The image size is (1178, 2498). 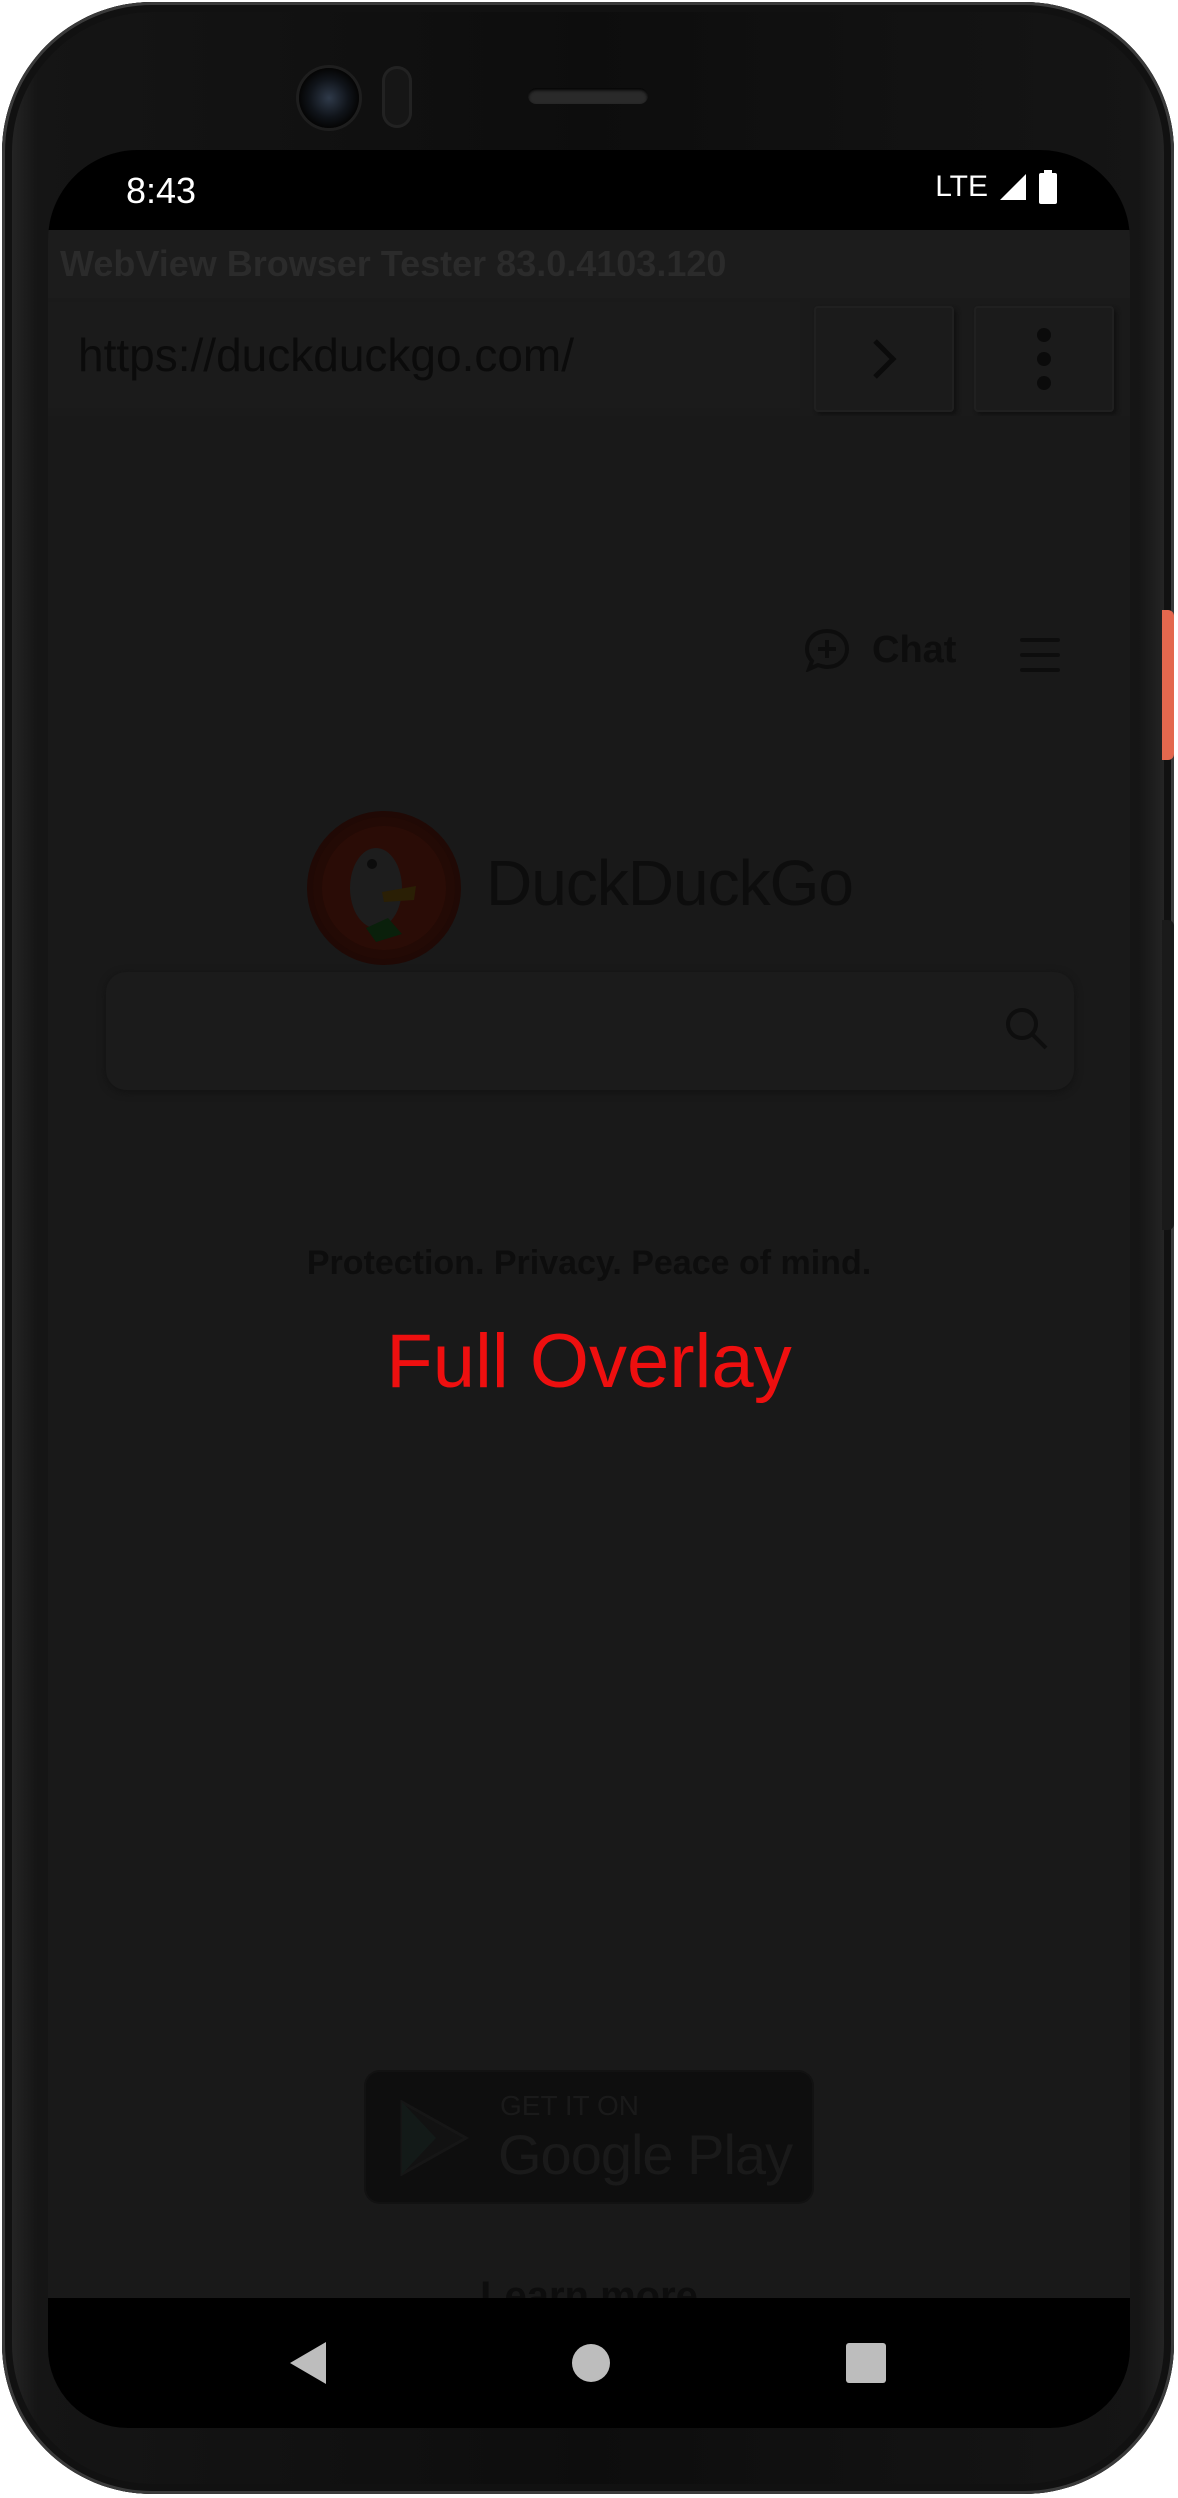 I want to click on chat-label: Chat, so click(x=914, y=649).